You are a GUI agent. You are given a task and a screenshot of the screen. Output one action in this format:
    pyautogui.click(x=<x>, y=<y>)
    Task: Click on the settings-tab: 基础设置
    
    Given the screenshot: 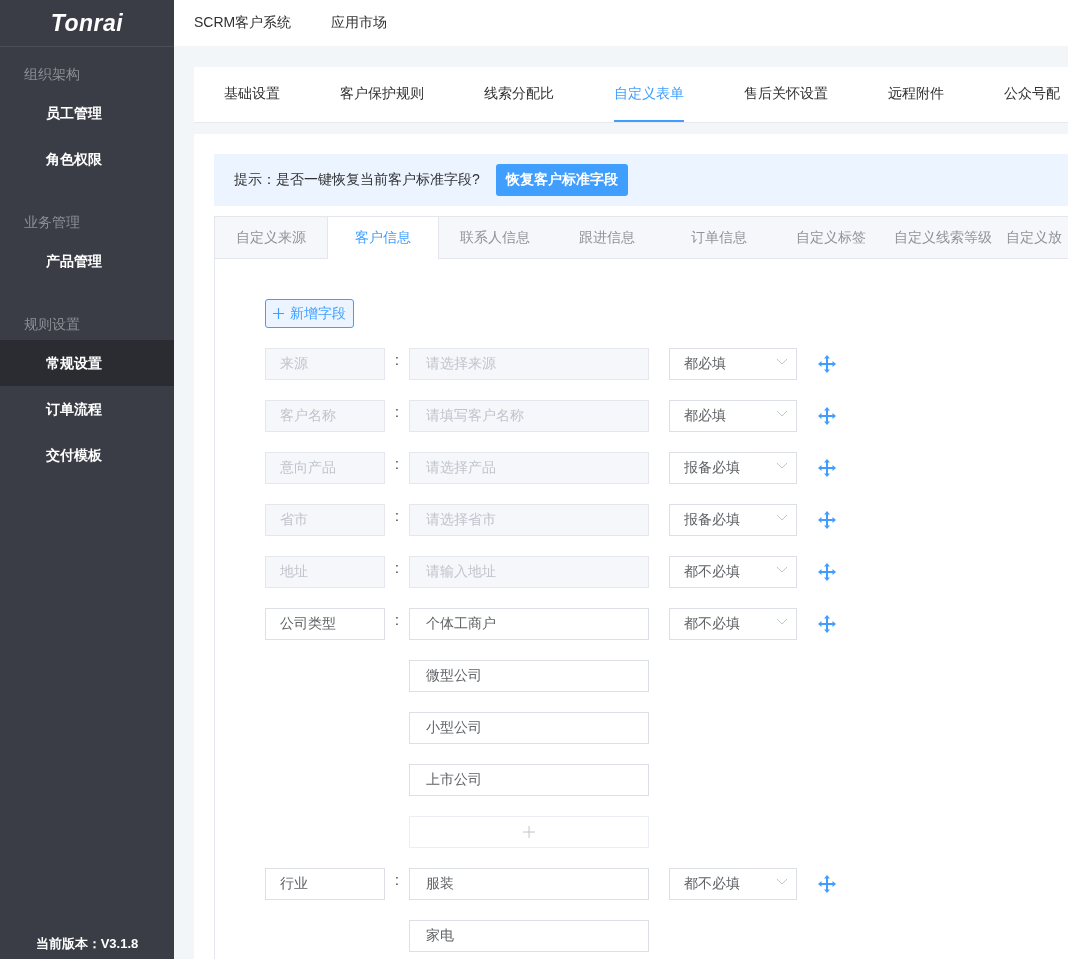 What is the action you would take?
    pyautogui.click(x=252, y=94)
    